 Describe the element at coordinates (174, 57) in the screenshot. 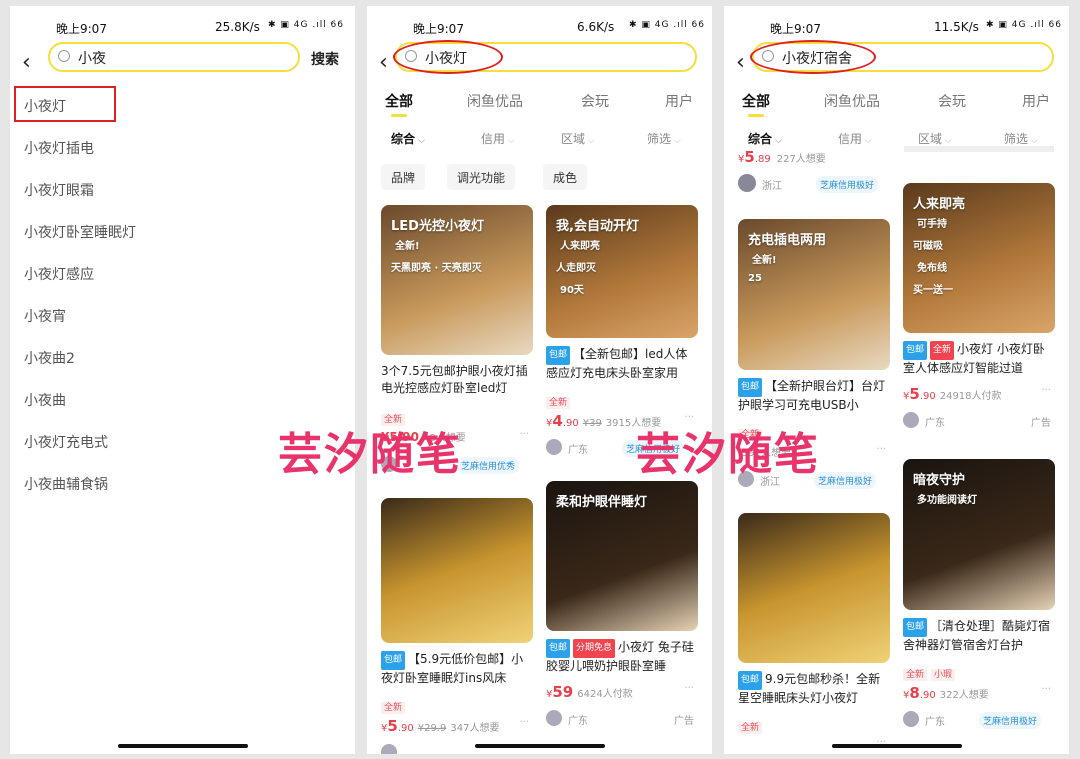

I see `search-input: 小夜` at that location.